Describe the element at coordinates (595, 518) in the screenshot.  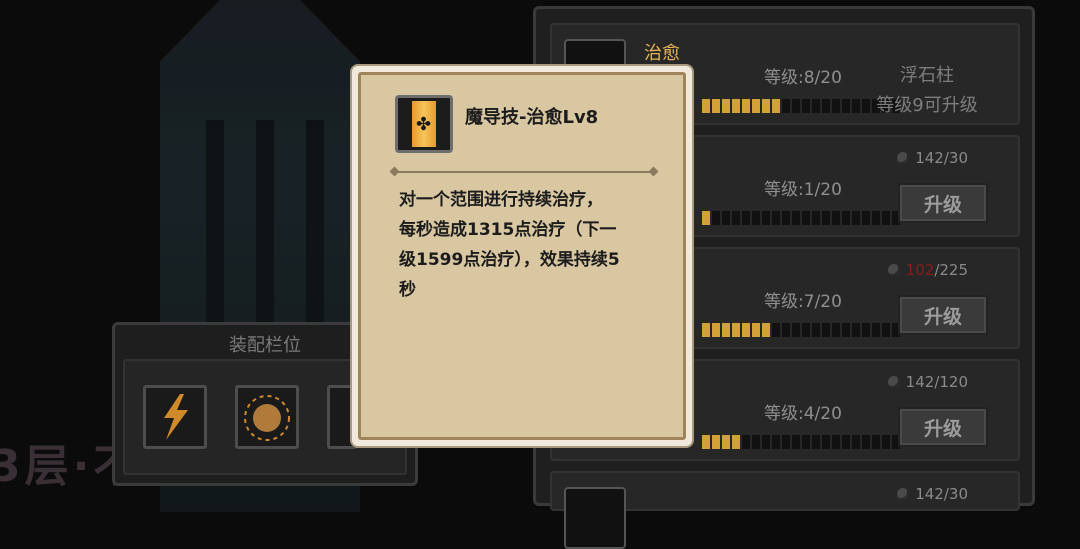
I see `skill-icon` at that location.